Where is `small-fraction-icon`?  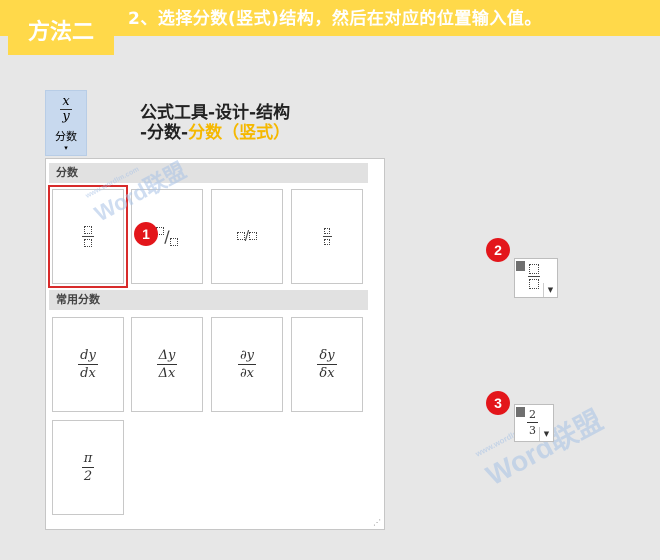
small-fraction-icon is located at coordinates (327, 236).